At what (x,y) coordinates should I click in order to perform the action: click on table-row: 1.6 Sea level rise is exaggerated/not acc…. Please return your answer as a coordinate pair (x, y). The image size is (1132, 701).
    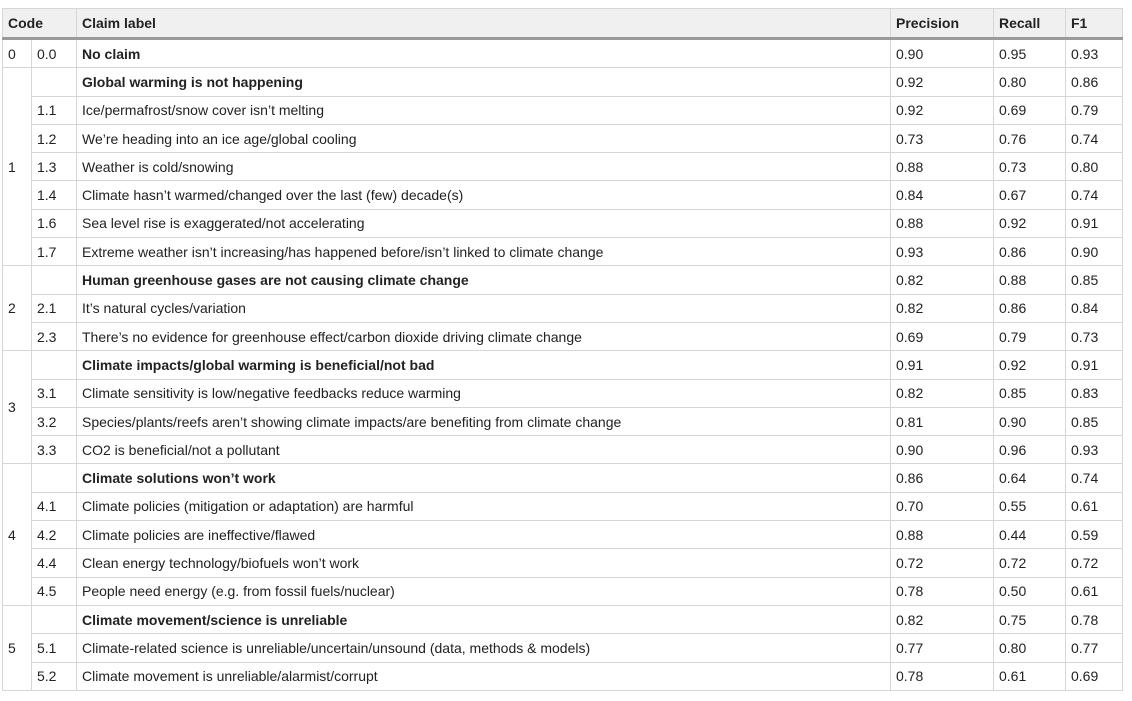
    Looking at the image, I should click on (563, 223).